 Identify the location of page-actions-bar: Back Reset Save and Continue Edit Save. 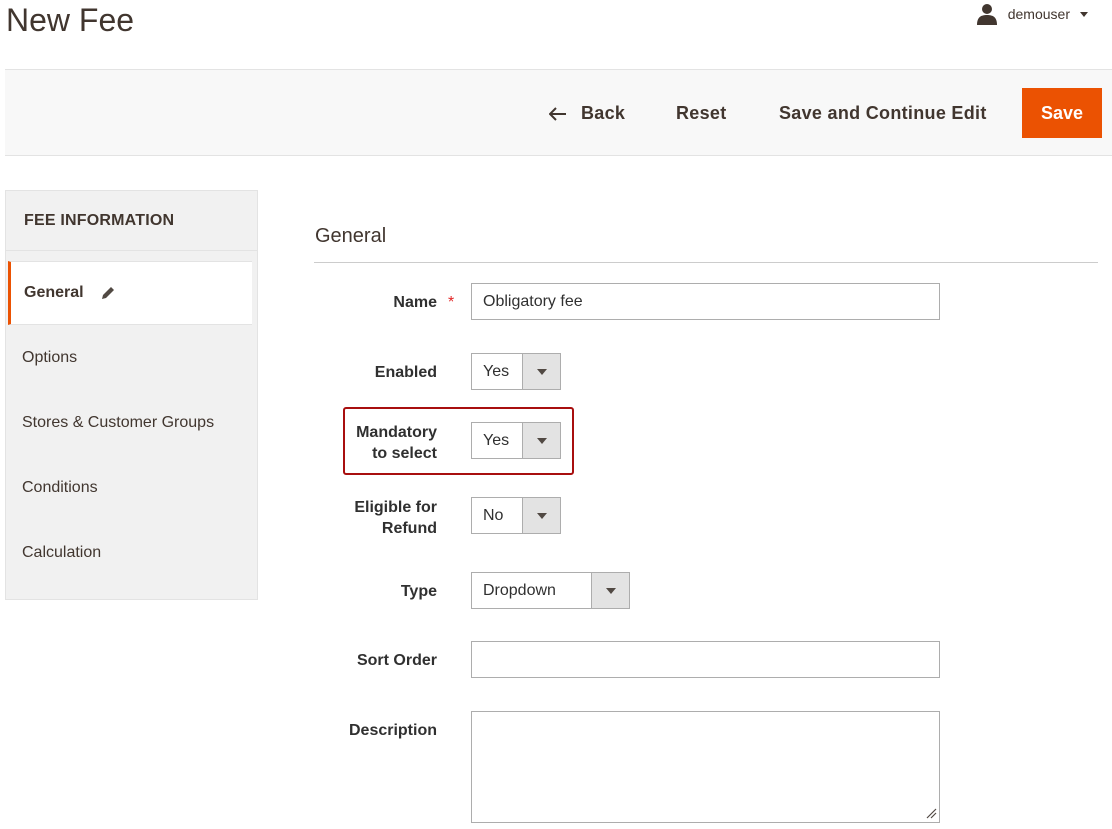
(558, 112).